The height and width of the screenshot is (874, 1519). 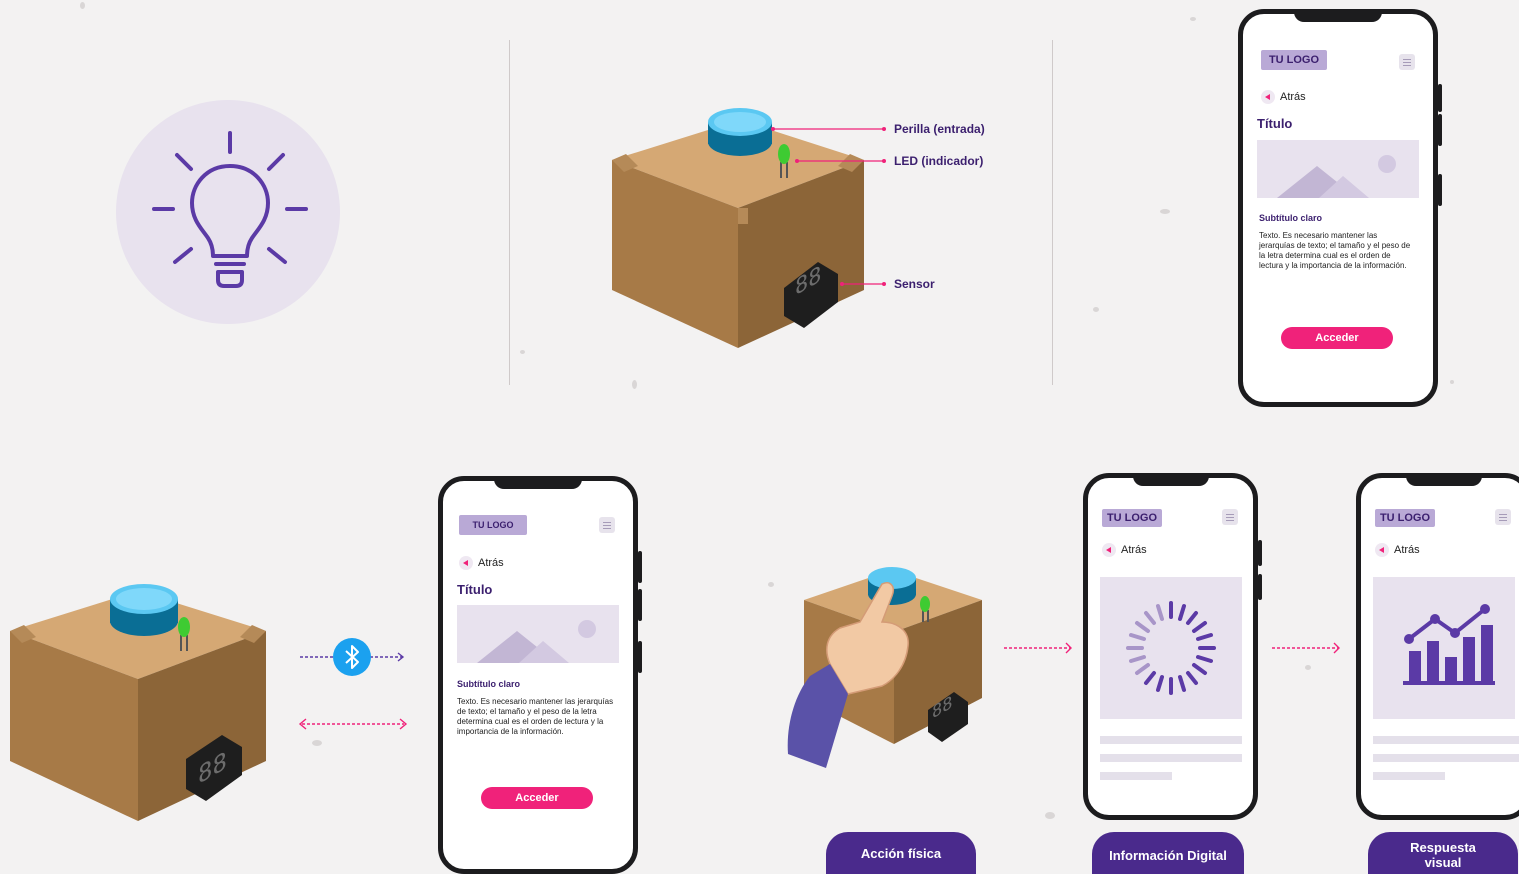 What do you see at coordinates (1168, 853) in the screenshot?
I see `step-label-digital-info: Información Digital` at bounding box center [1168, 853].